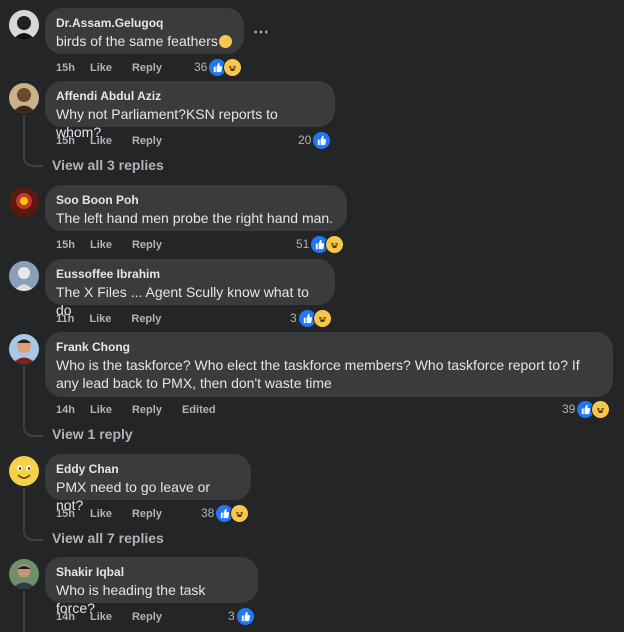  What do you see at coordinates (148, 483) in the screenshot?
I see `comment-bubble: Eddy Chan PMX need to go leave or not?` at bounding box center [148, 483].